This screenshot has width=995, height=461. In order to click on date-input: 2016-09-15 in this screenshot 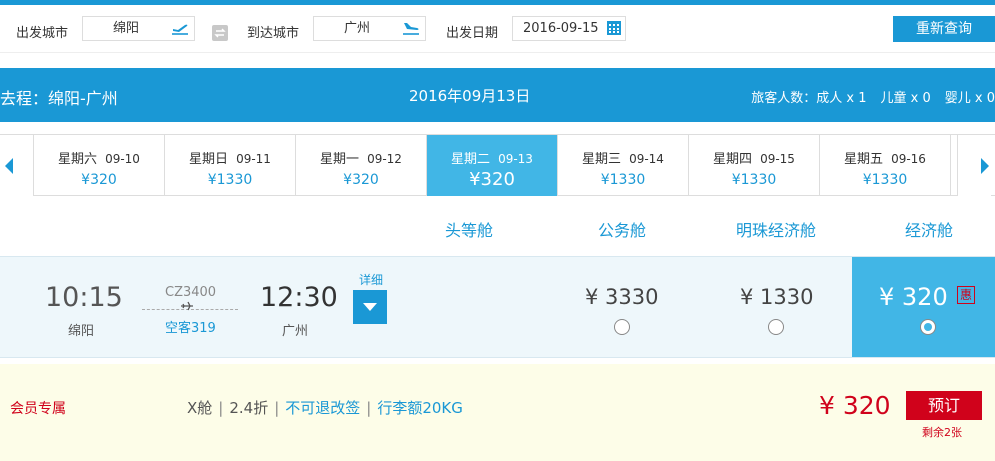, I will do `click(569, 28)`.